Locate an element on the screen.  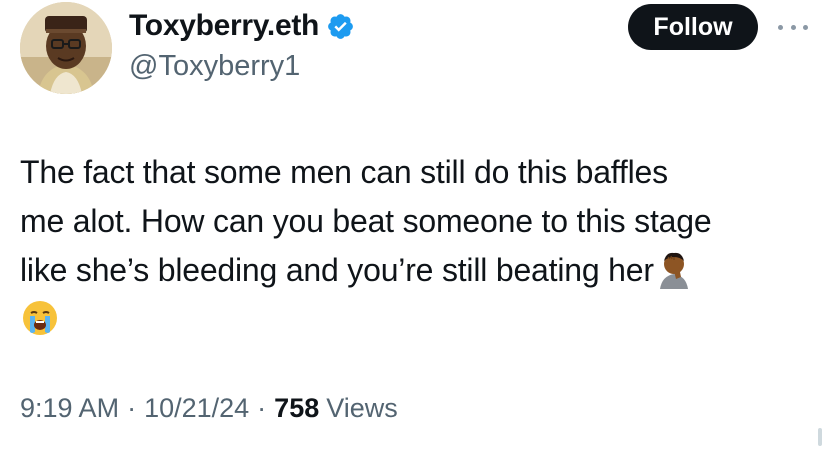
author-display-name: Toxyberry.eth is located at coordinates (224, 26).